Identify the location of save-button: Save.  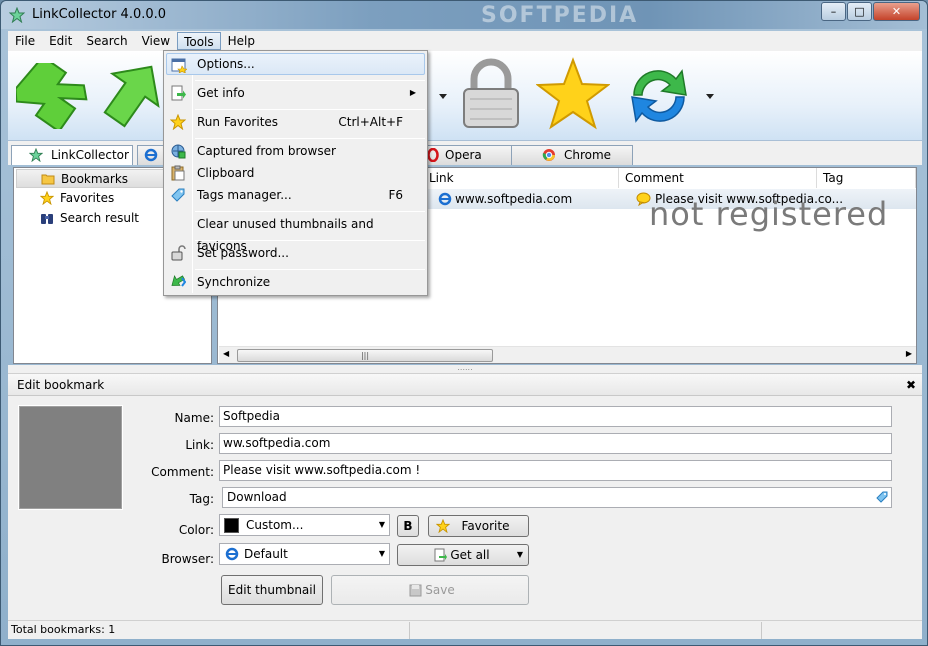
(430, 590).